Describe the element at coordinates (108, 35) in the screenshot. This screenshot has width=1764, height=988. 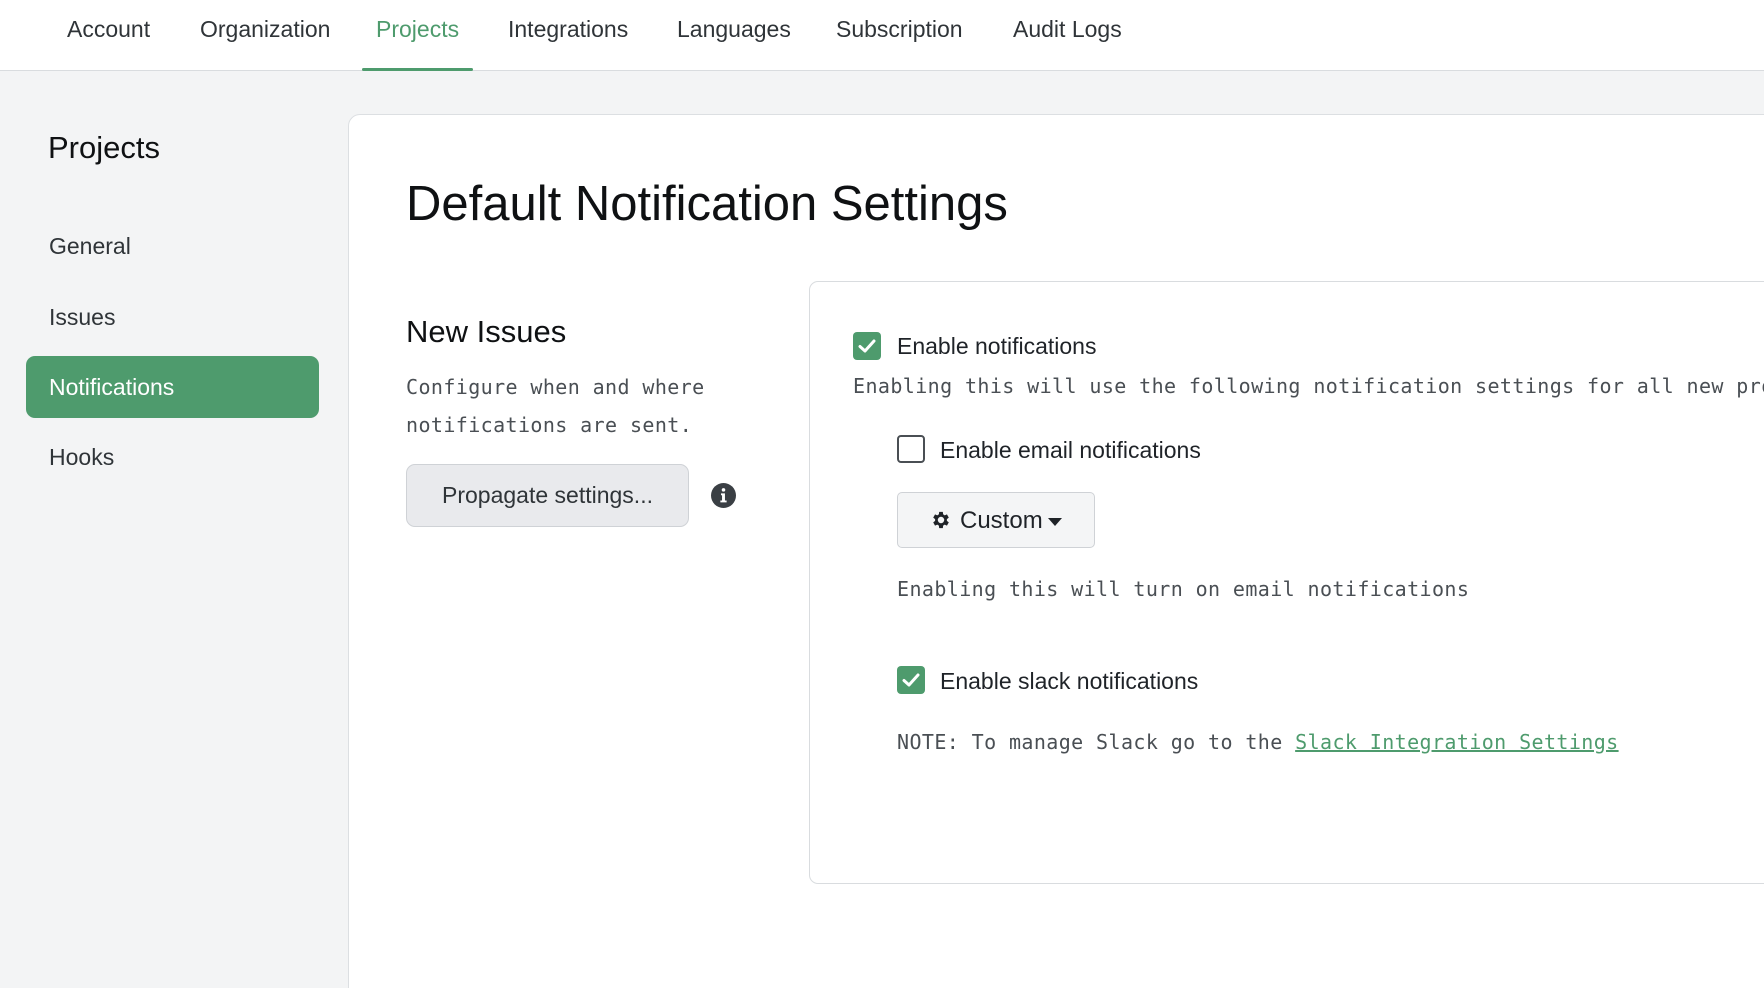
I see `tab-account: Account` at that location.